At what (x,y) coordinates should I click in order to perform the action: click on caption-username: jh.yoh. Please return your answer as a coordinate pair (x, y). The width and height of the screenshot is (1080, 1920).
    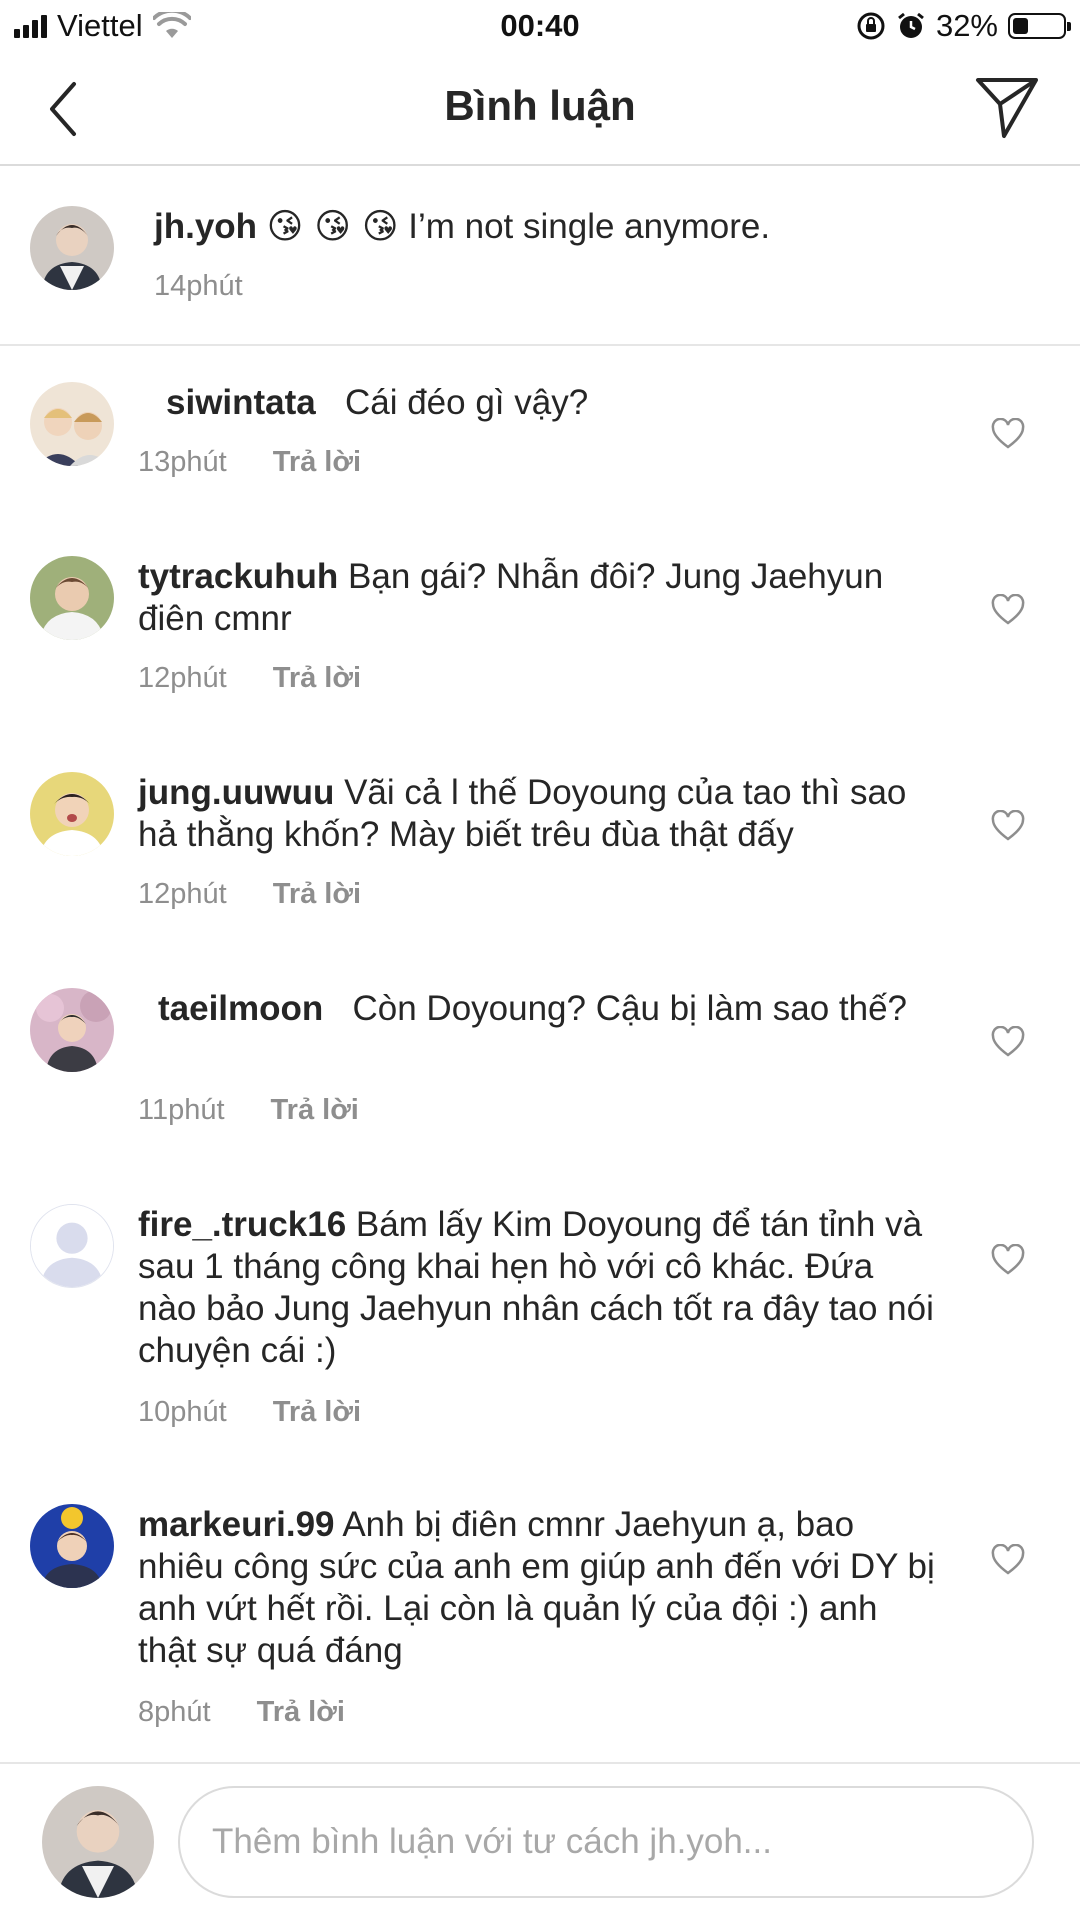
    Looking at the image, I should click on (205, 226).